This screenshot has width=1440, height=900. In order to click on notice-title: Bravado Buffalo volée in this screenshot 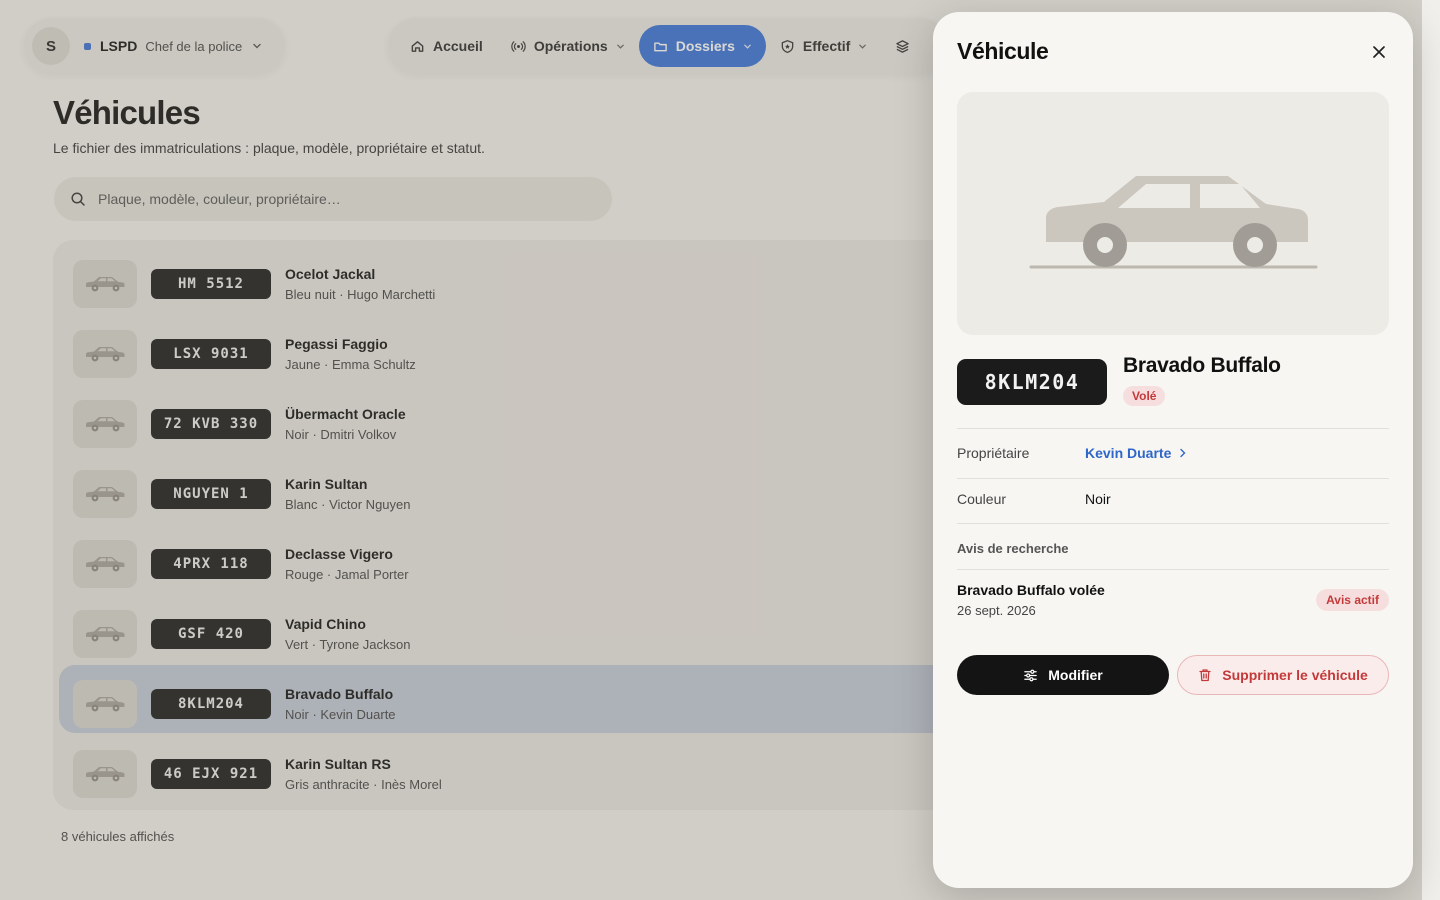, I will do `click(1031, 590)`.